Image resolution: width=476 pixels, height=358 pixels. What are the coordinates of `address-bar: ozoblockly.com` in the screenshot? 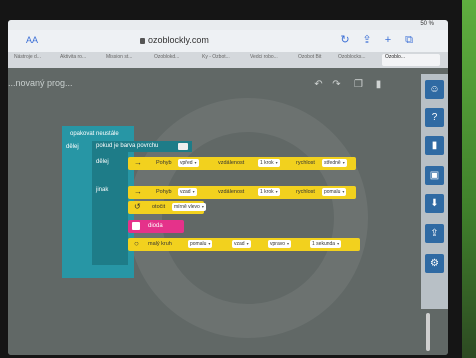 It's located at (174, 40).